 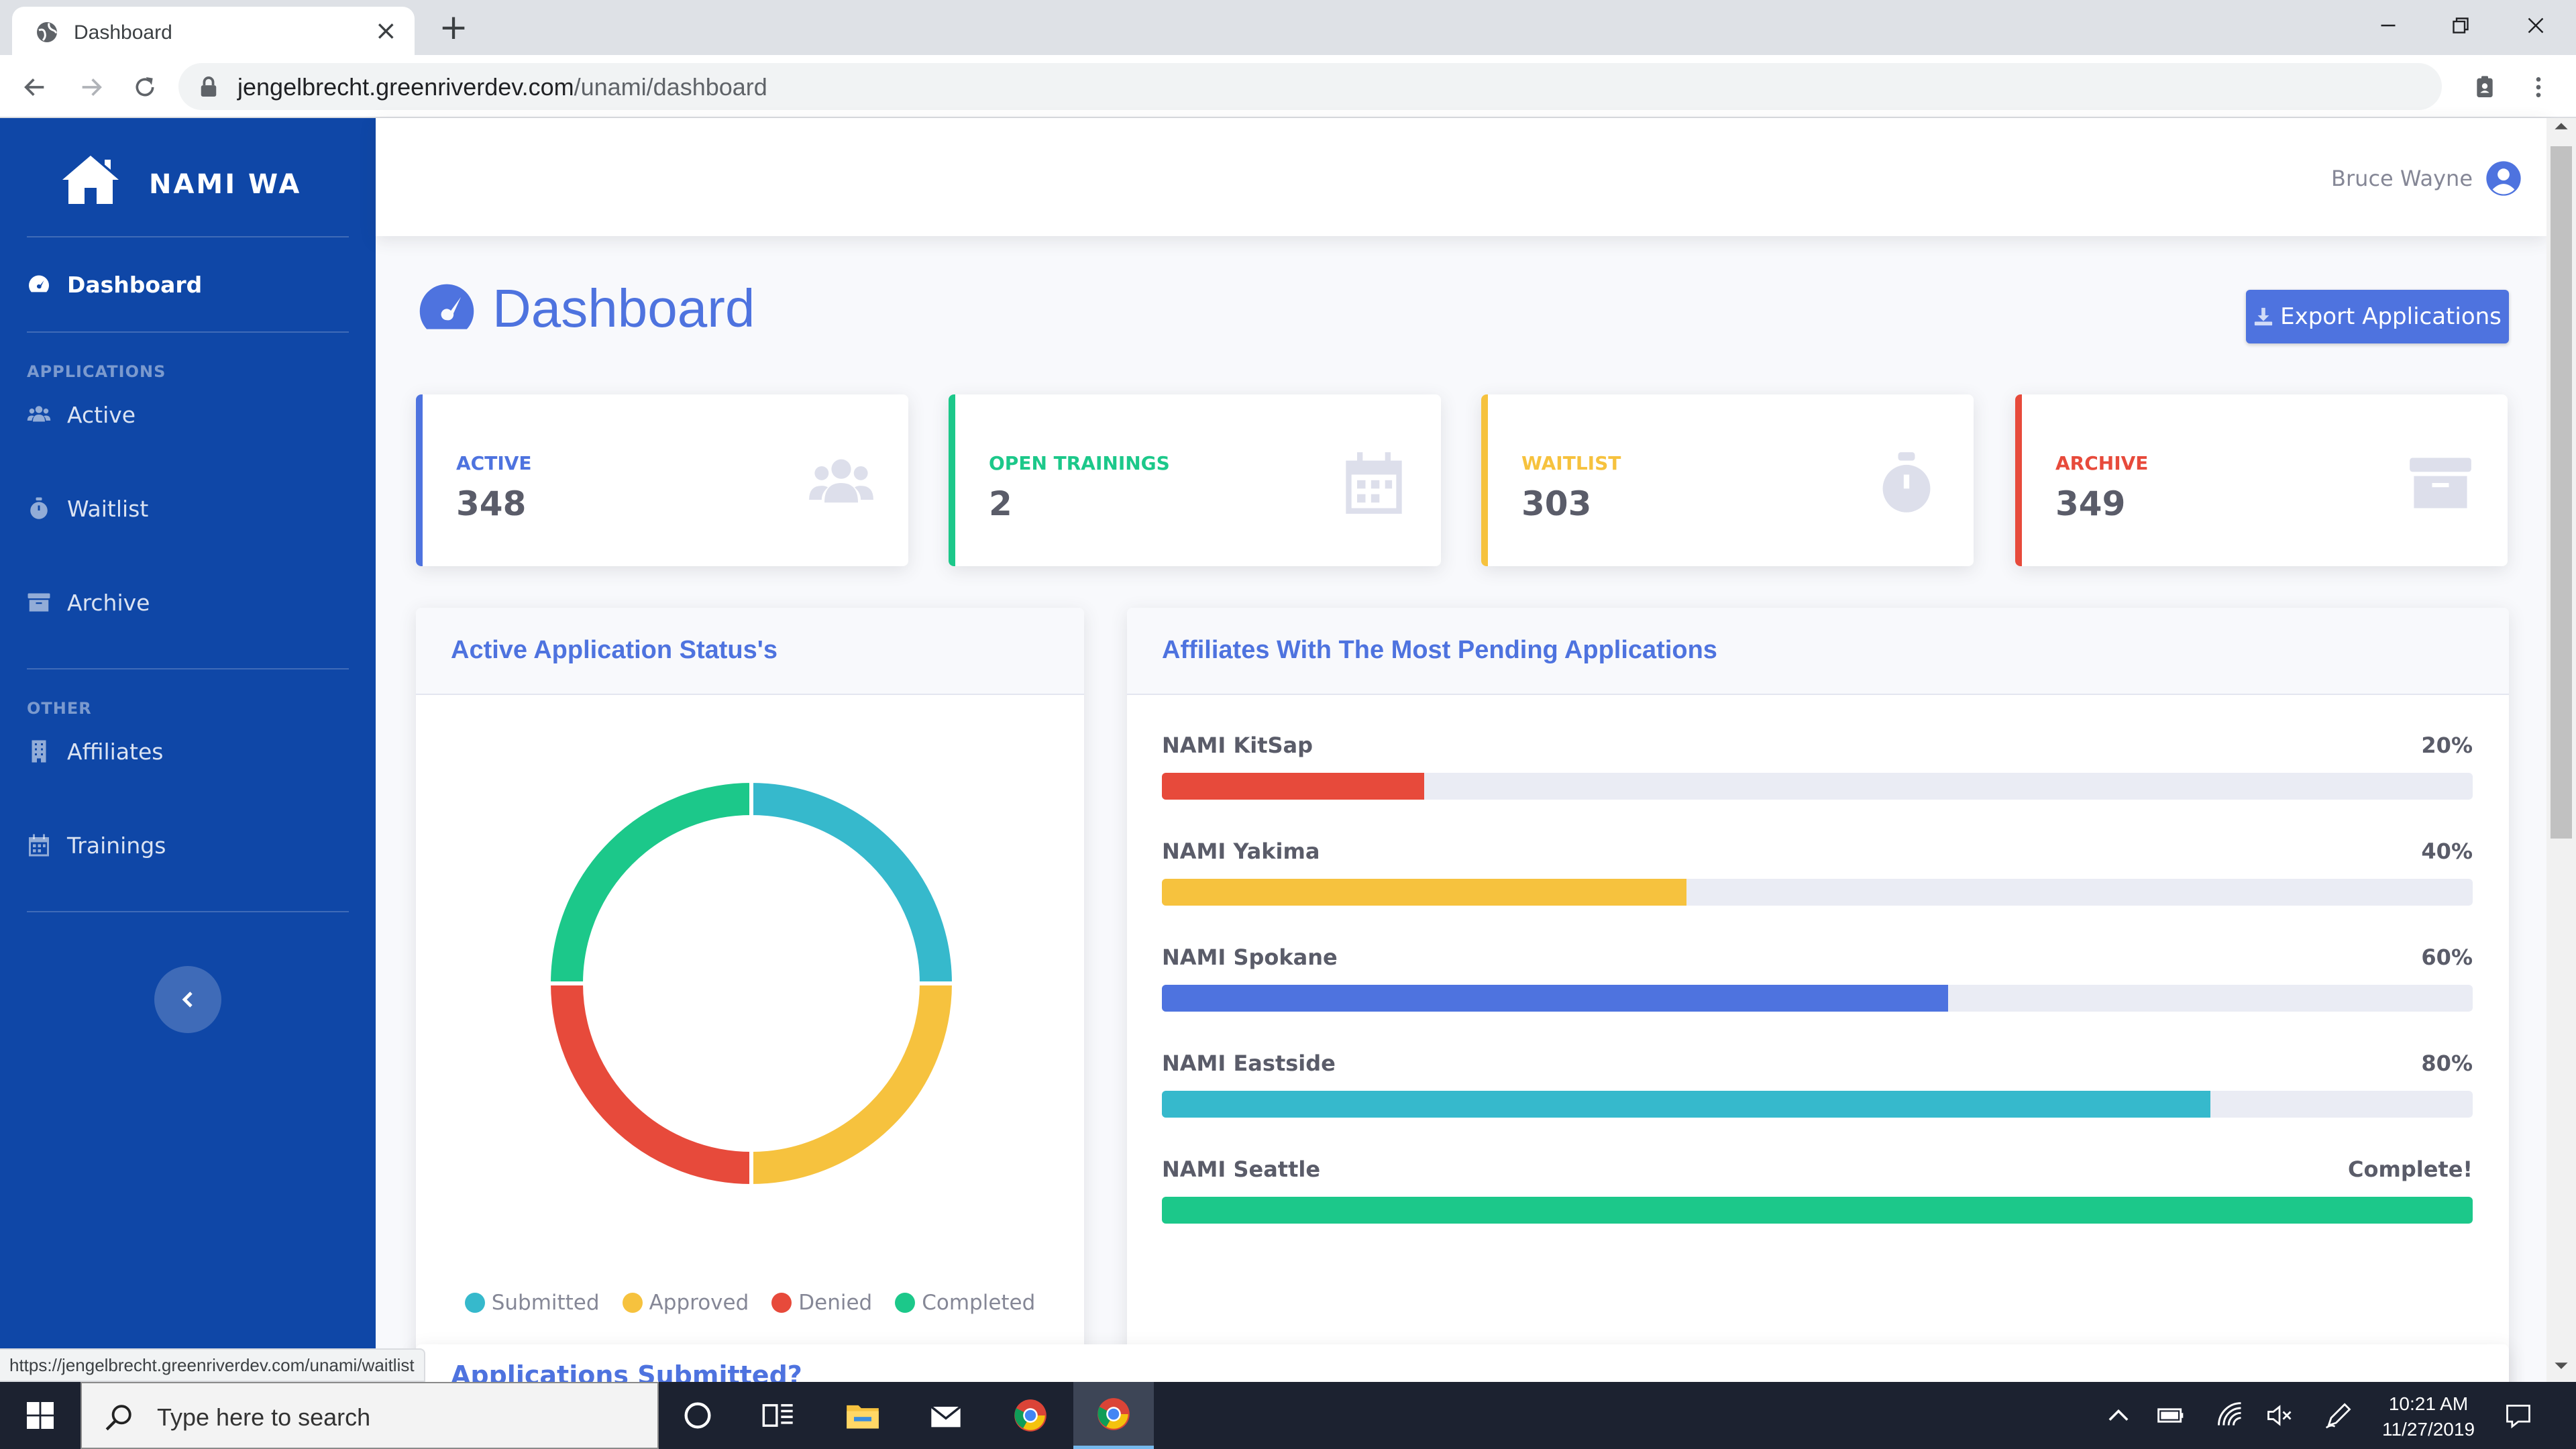 What do you see at coordinates (2402, 178) in the screenshot?
I see `user-name: Bruce Wayne` at bounding box center [2402, 178].